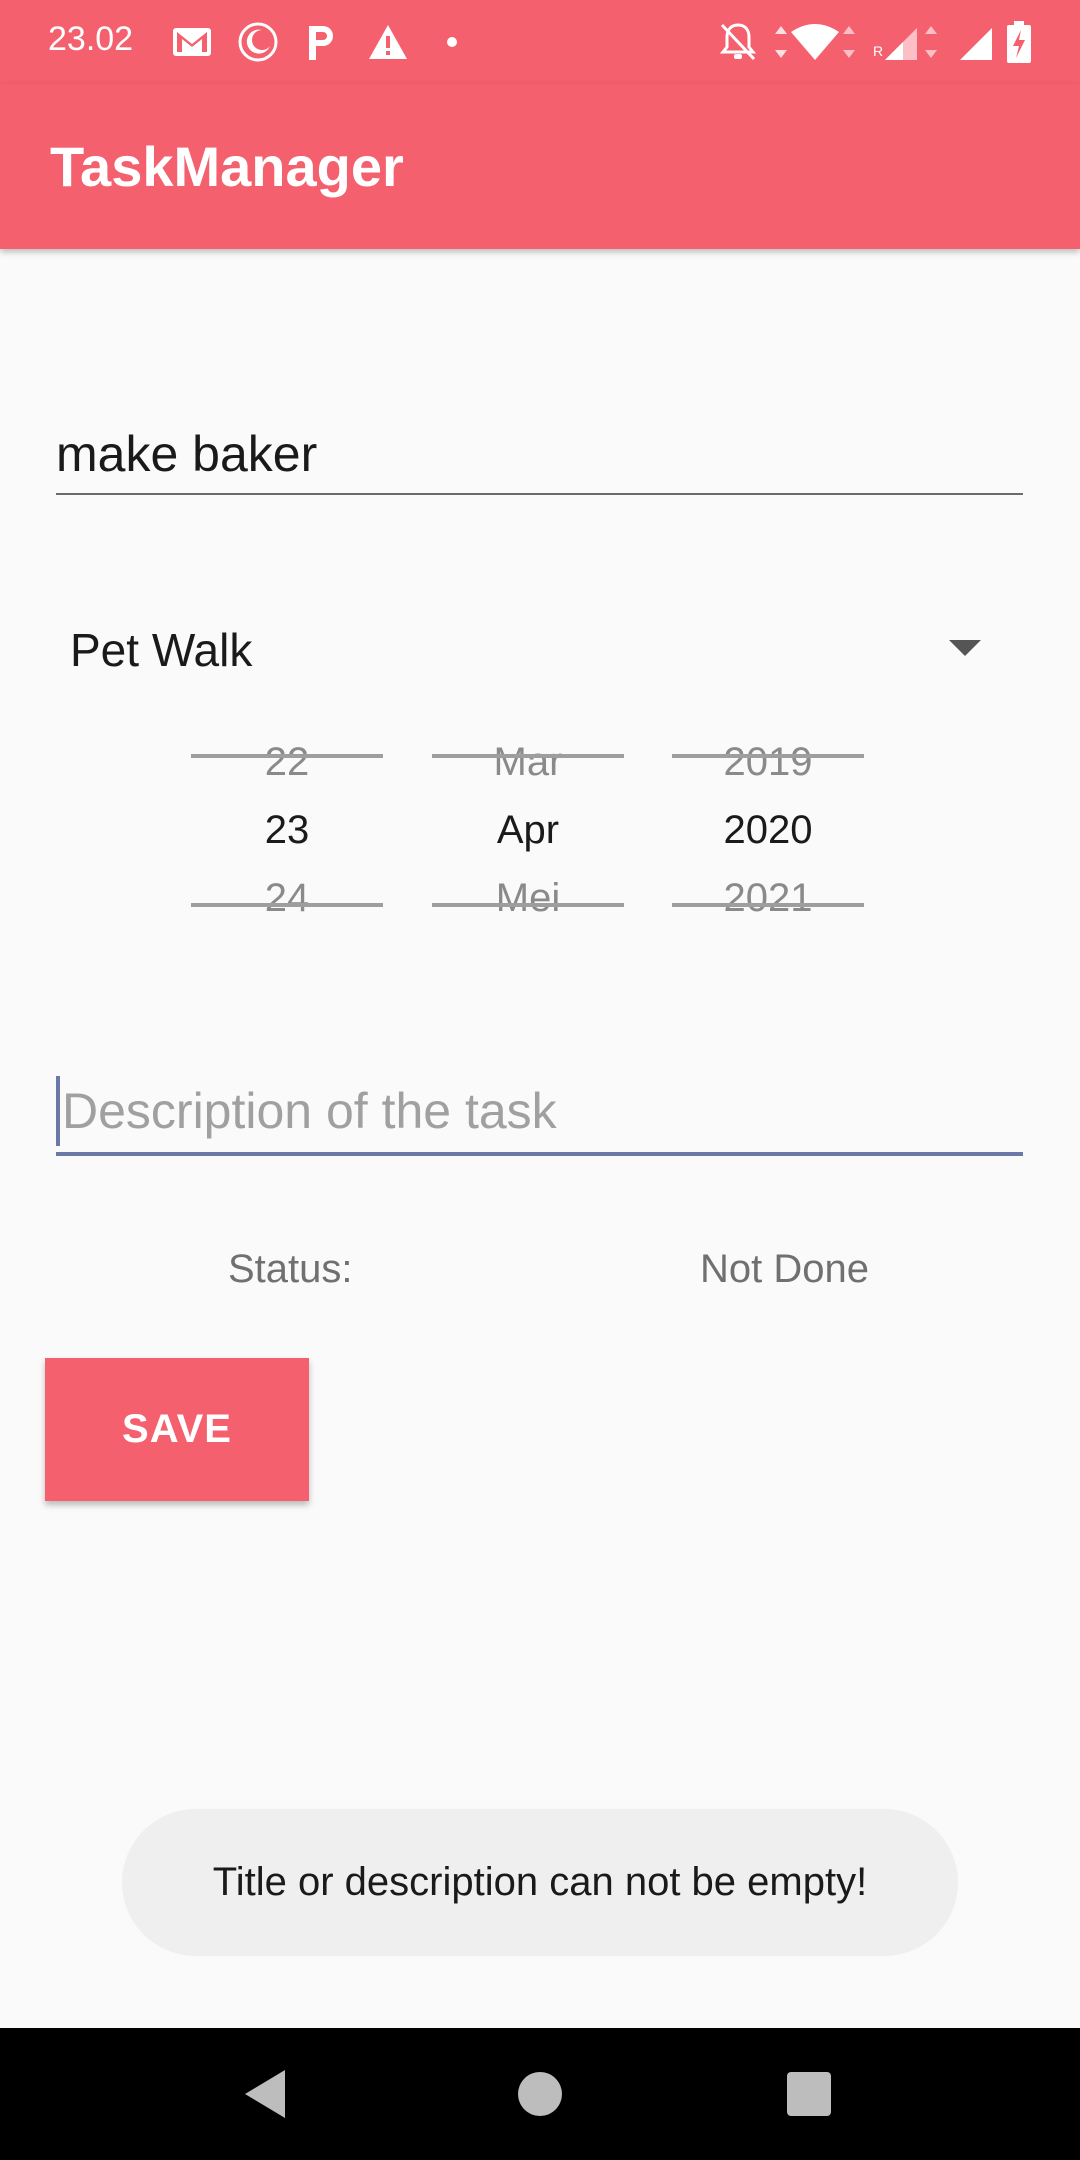  I want to click on dot-icon, so click(452, 42).